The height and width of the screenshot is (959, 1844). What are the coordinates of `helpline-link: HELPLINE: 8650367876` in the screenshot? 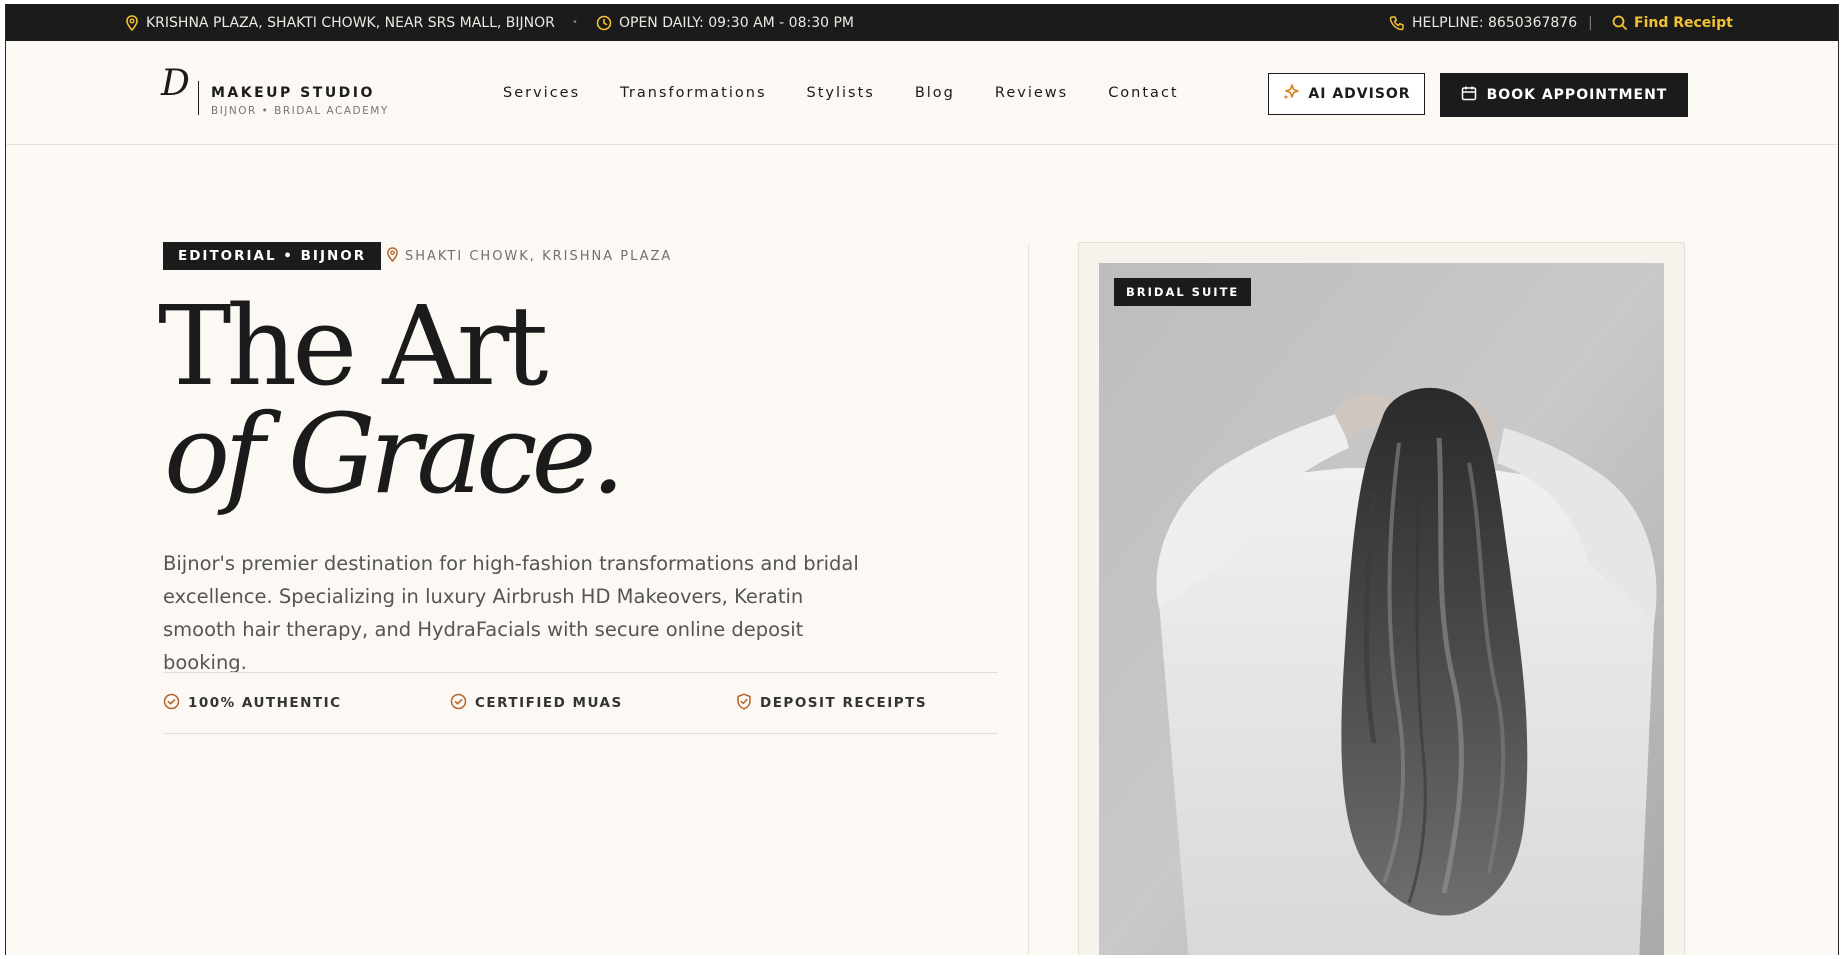 It's located at (1483, 22).